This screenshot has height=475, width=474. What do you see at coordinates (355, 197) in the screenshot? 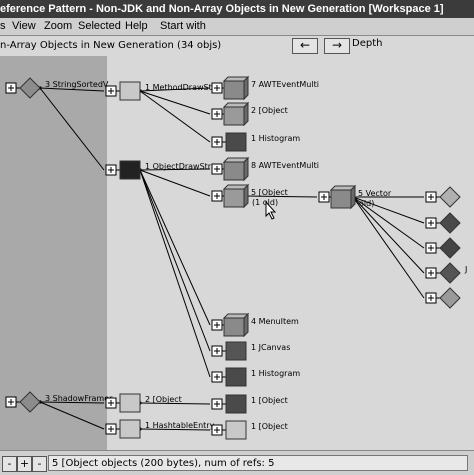
I see `graph-node: 5 Vectorold)` at bounding box center [355, 197].